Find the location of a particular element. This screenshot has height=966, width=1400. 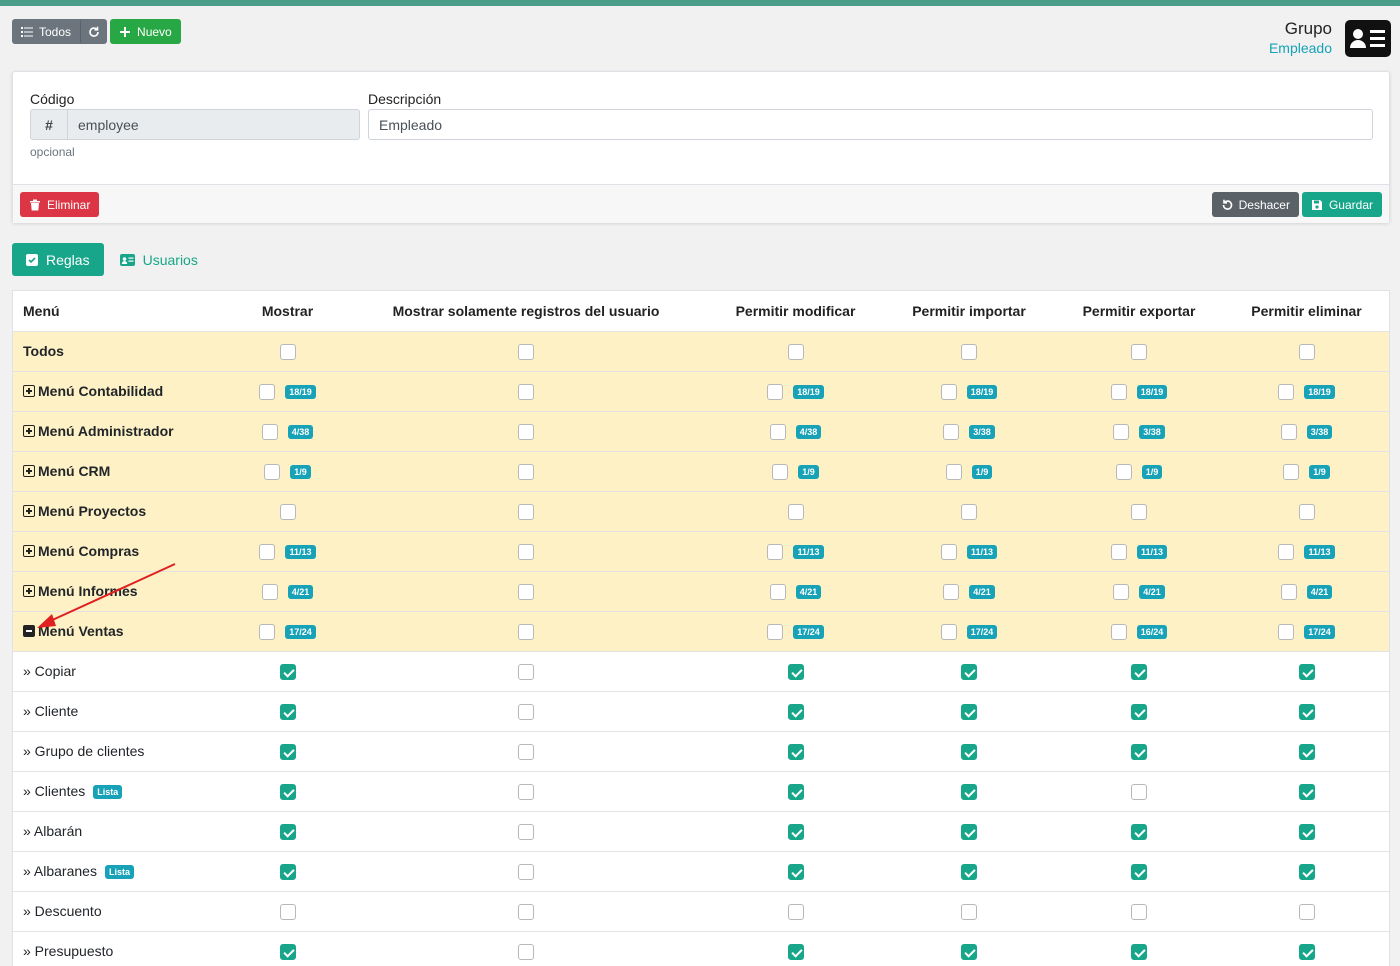

row-label: Menú Ventas is located at coordinates (81, 631).